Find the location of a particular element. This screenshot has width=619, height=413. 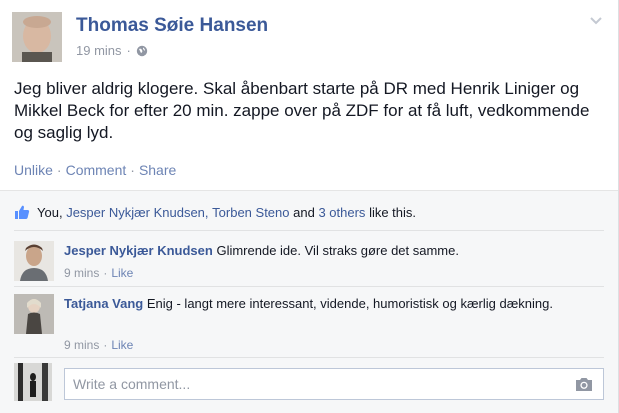

comment-author: Tatjana Vang is located at coordinates (103, 303).